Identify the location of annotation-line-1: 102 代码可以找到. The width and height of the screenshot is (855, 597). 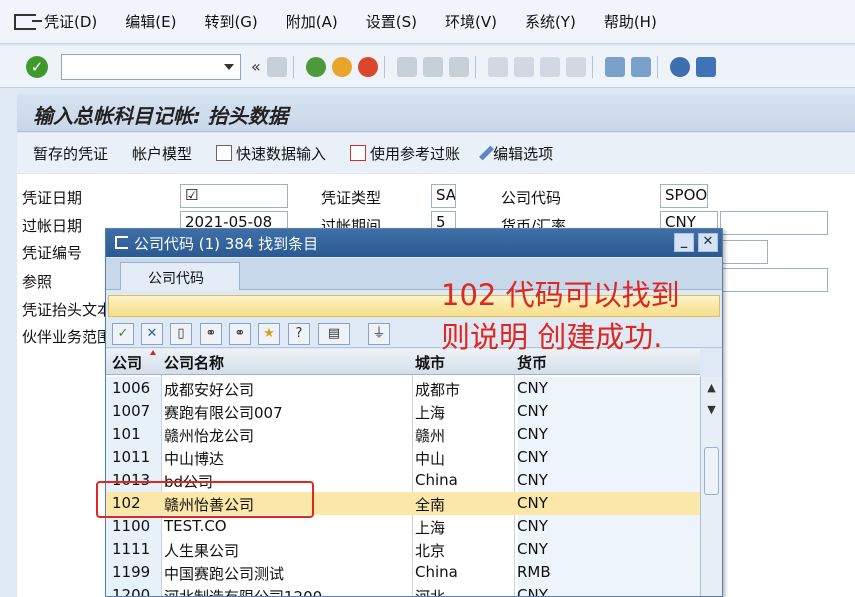
(560, 295).